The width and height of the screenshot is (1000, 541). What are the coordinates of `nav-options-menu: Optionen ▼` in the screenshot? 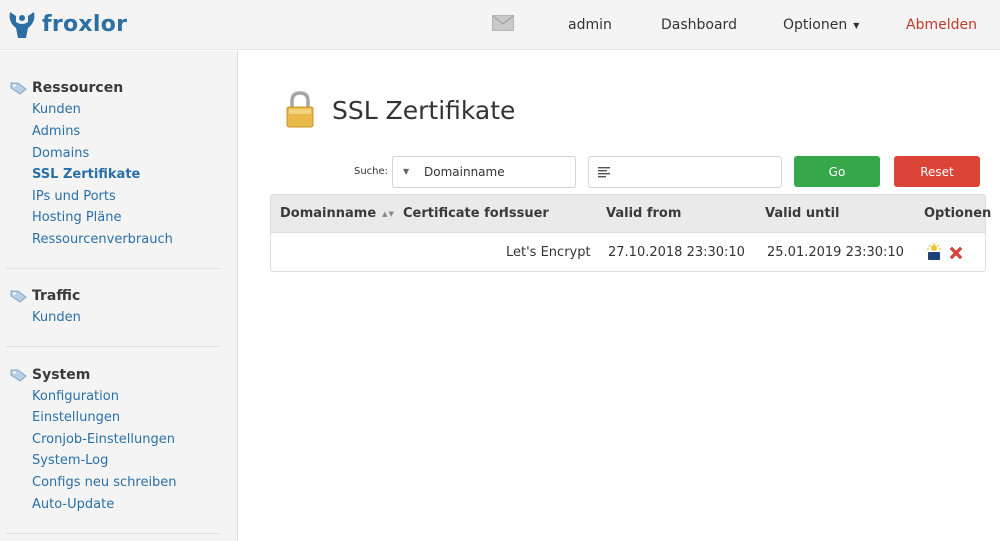 It's located at (821, 25).